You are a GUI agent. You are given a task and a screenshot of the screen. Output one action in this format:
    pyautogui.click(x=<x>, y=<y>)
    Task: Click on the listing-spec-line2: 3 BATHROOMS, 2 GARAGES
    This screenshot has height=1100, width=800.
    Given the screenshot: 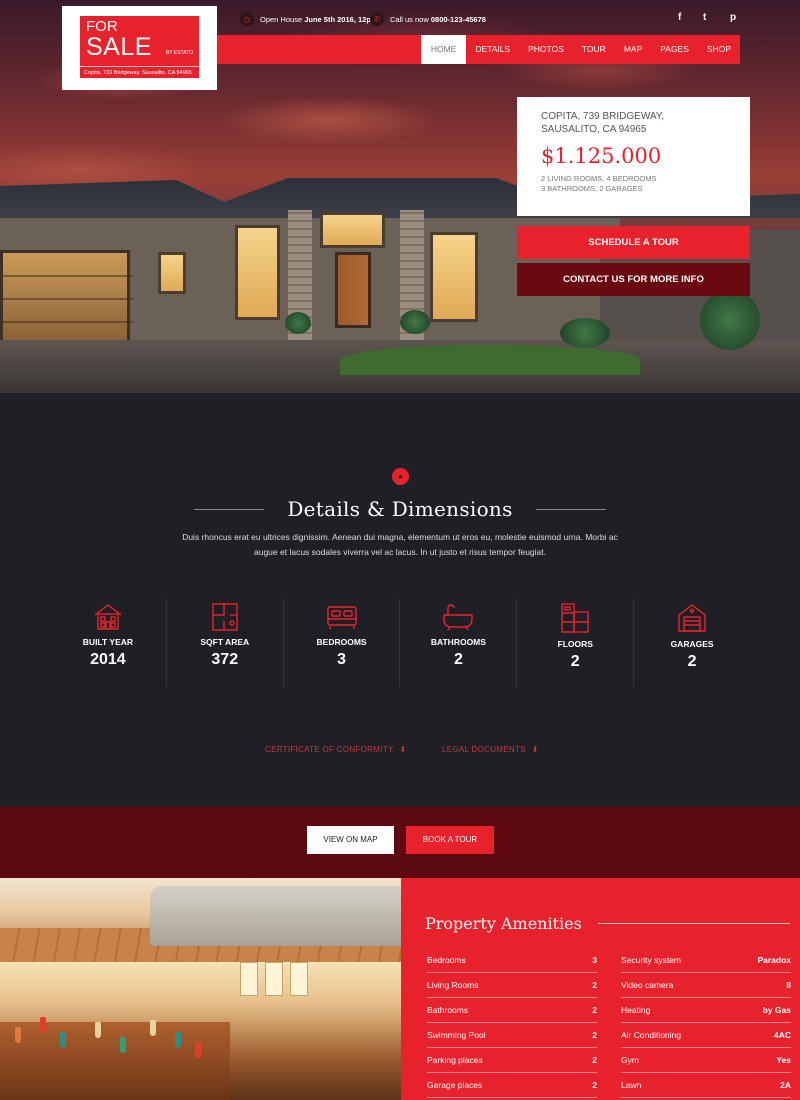 What is the action you would take?
    pyautogui.click(x=592, y=188)
    